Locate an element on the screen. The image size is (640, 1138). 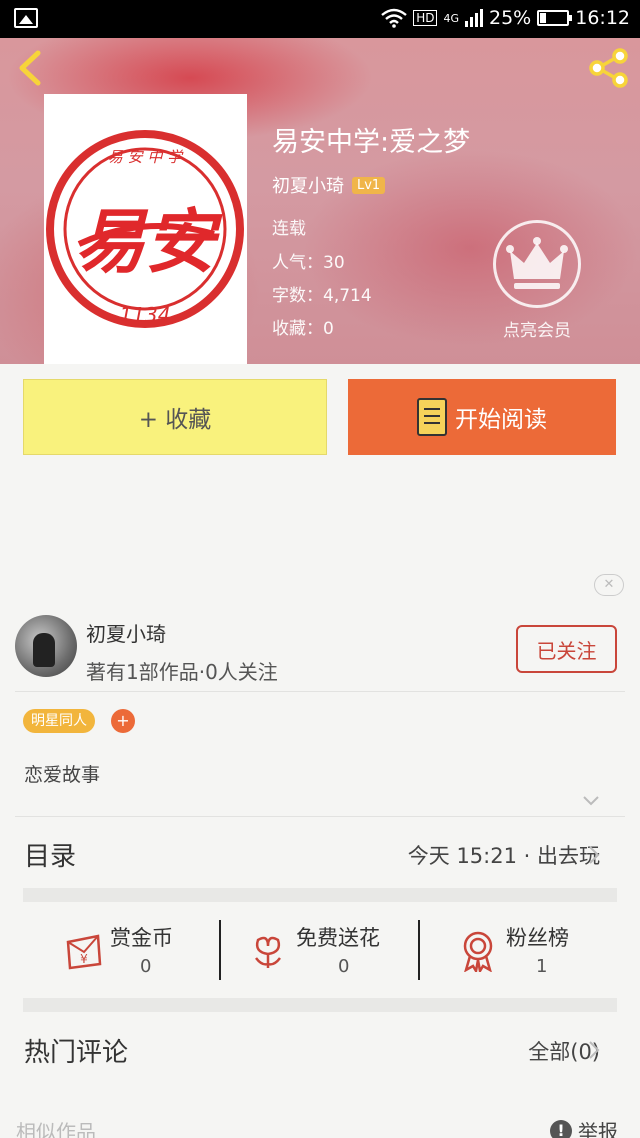
network-type: 4G is located at coordinates (451, 18).